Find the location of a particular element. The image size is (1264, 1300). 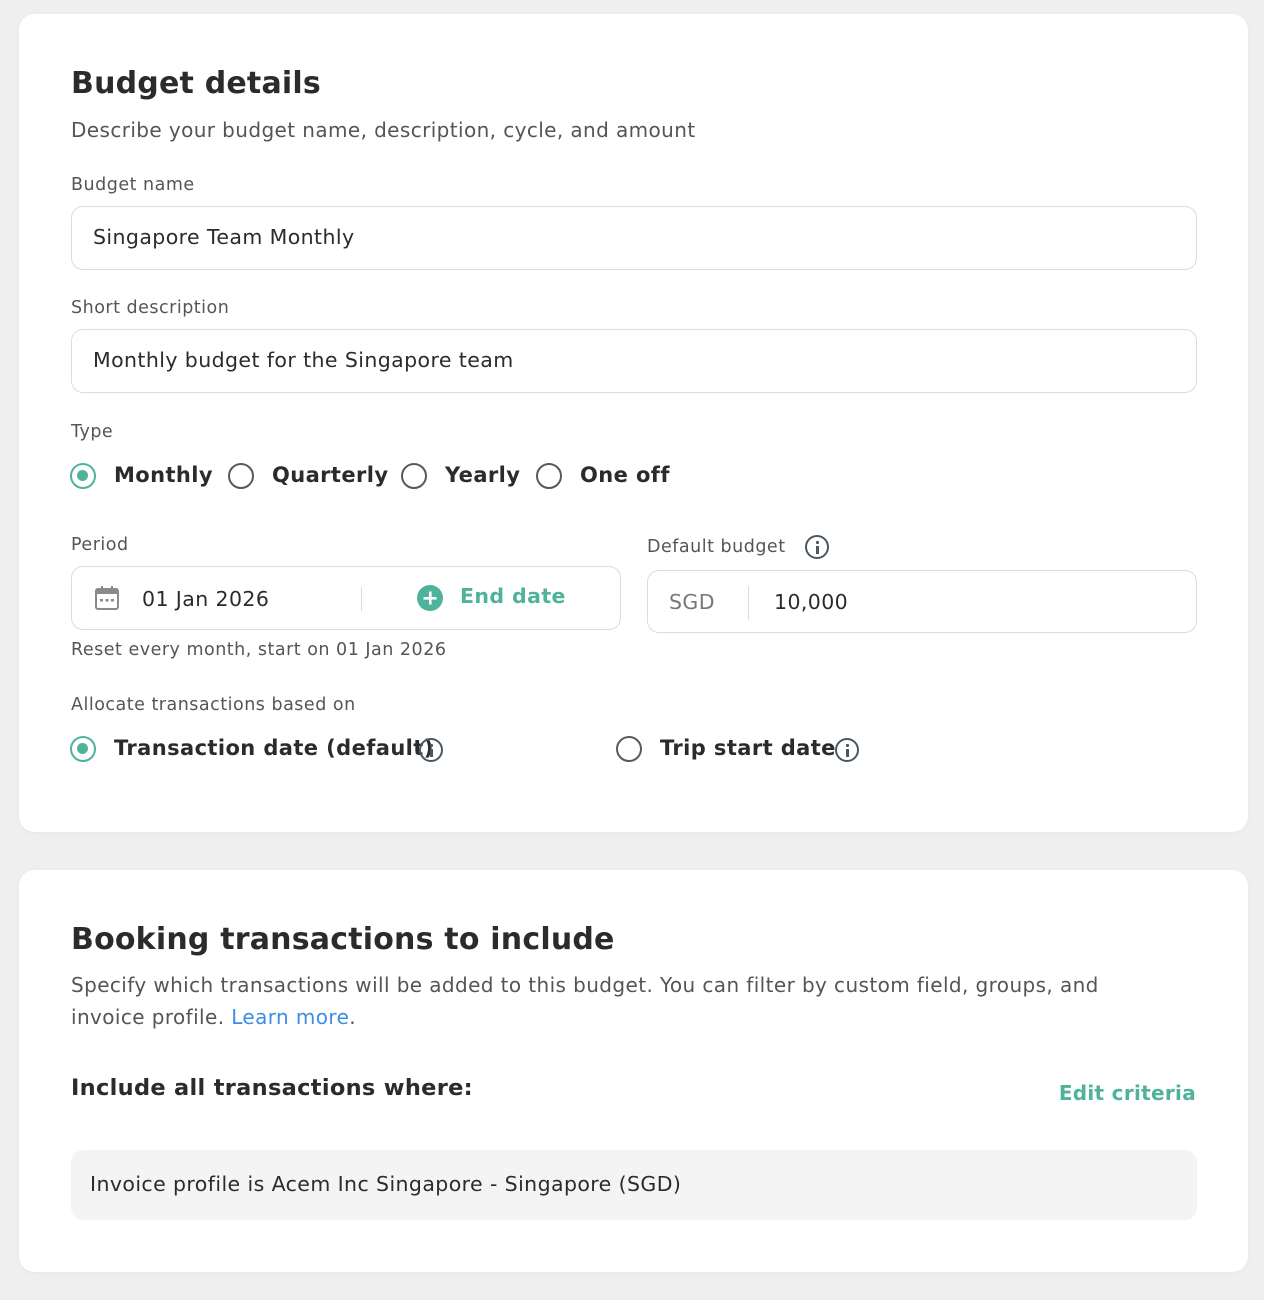

booking-description-suffix: . is located at coordinates (353, 1017).